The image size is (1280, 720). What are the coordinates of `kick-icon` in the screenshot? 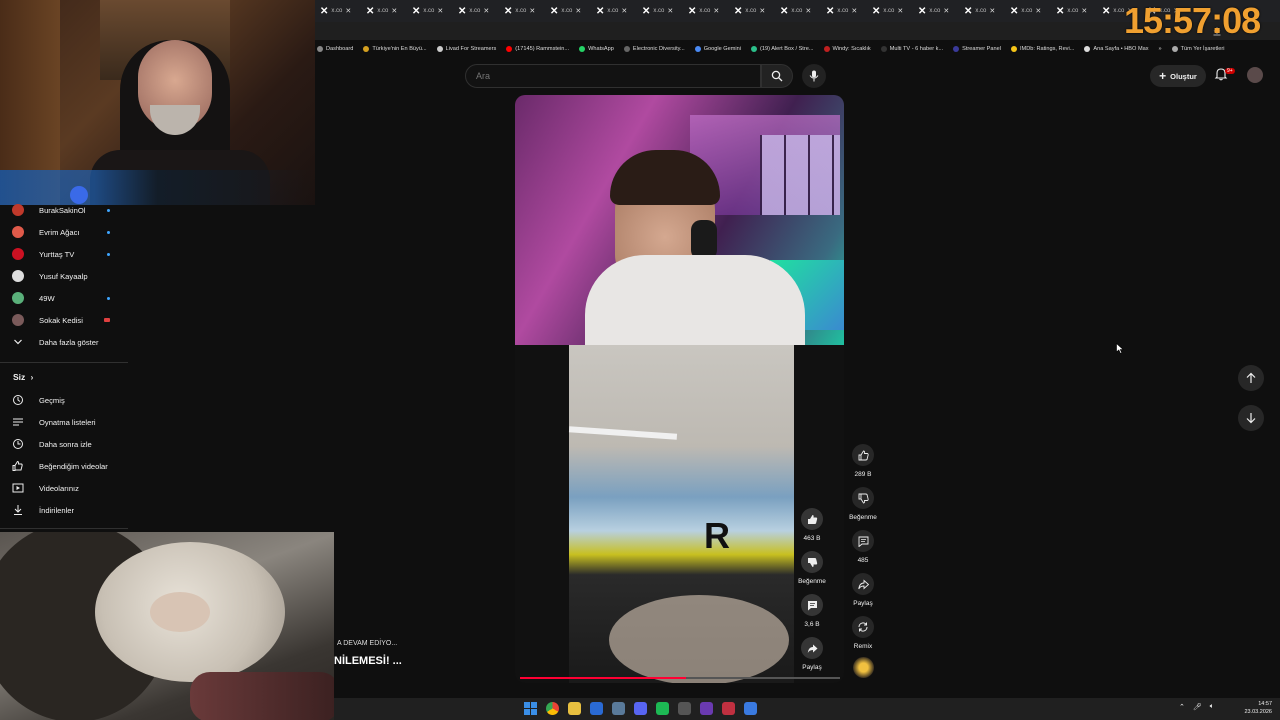 It's located at (706, 708).